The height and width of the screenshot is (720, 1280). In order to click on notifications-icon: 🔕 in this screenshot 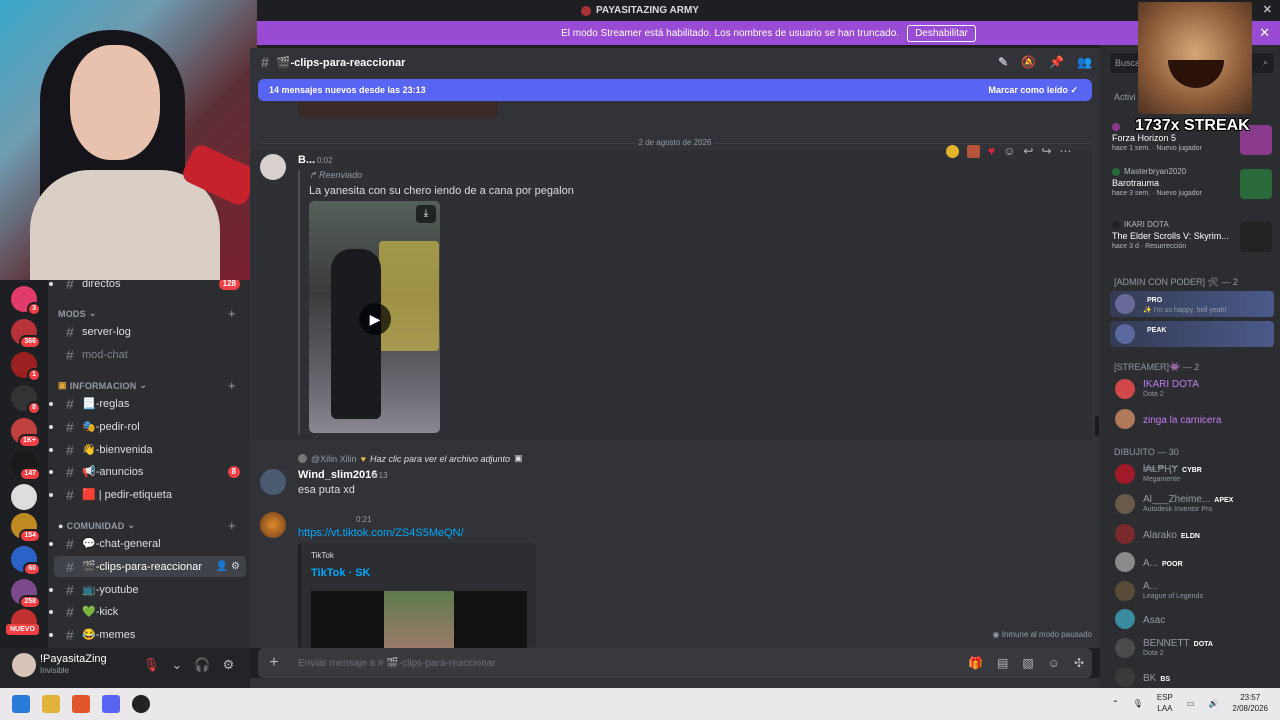, I will do `click(1028, 62)`.